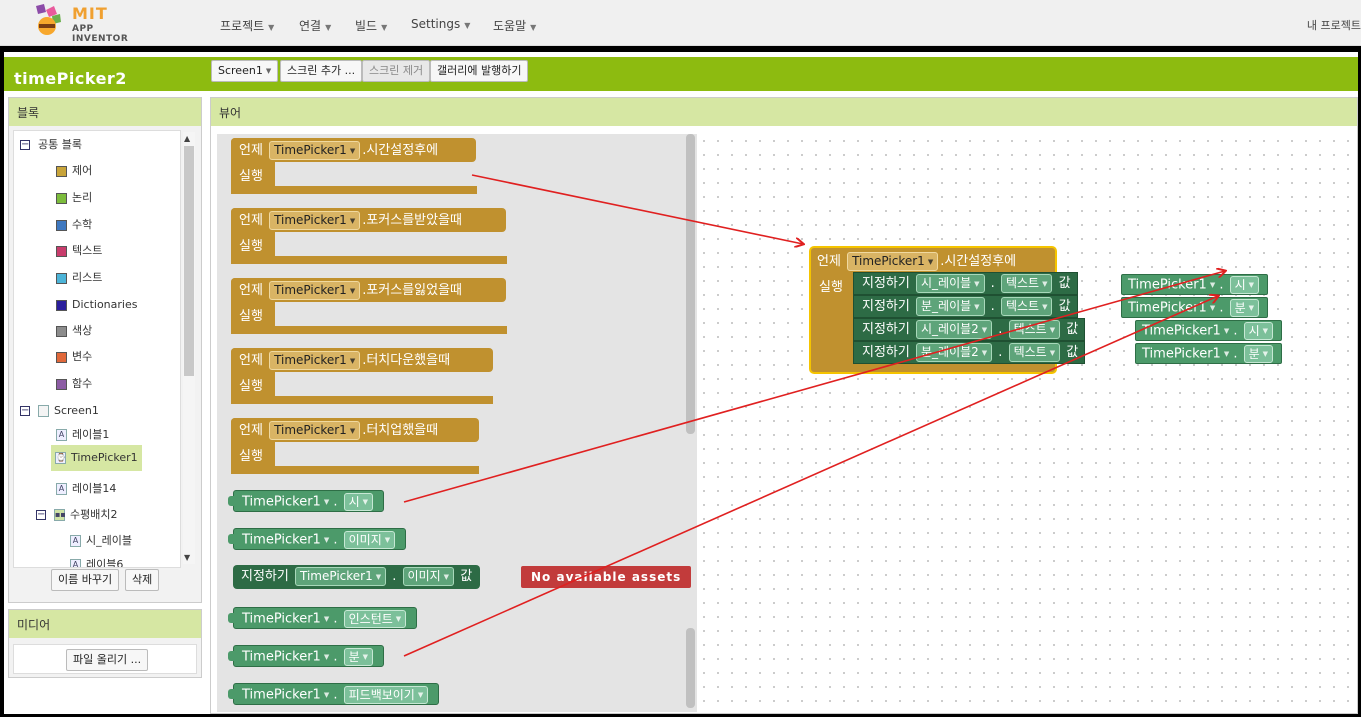 This screenshot has width=1361, height=717. What do you see at coordinates (82, 435) in the screenshot?
I see `tree-component-label1: A 레이블1` at bounding box center [82, 435].